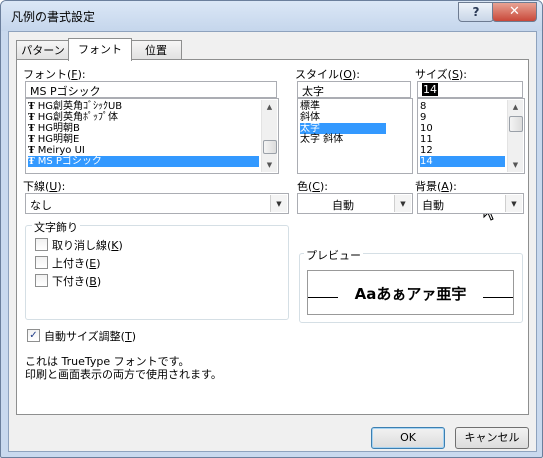  I want to click on size-list-item: 10, so click(426, 128).